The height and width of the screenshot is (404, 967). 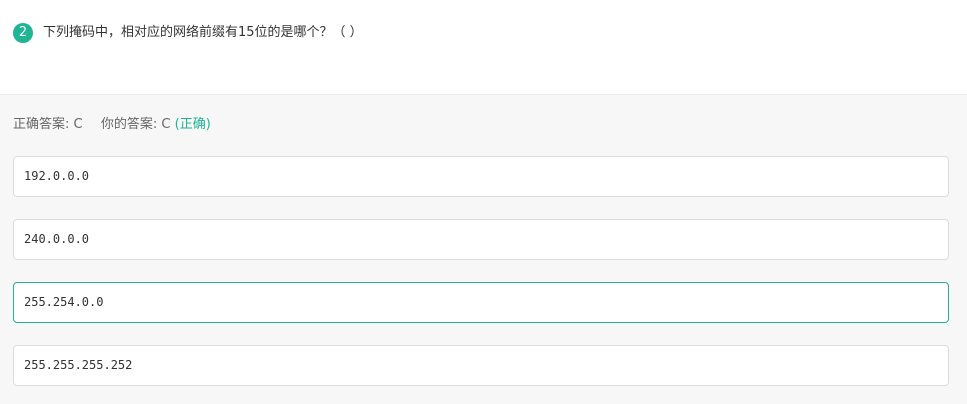 What do you see at coordinates (166, 124) in the screenshot?
I see `your-answer-value: C` at bounding box center [166, 124].